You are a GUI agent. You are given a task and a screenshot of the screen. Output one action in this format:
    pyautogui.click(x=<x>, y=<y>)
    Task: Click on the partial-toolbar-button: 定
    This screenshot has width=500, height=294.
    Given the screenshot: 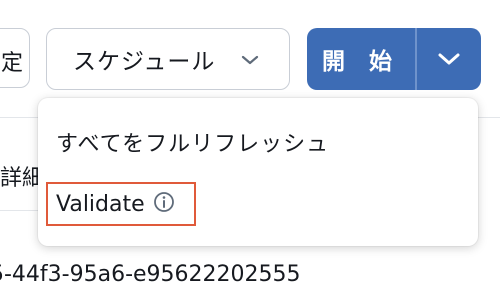 What is the action you would take?
    pyautogui.click(x=15, y=58)
    